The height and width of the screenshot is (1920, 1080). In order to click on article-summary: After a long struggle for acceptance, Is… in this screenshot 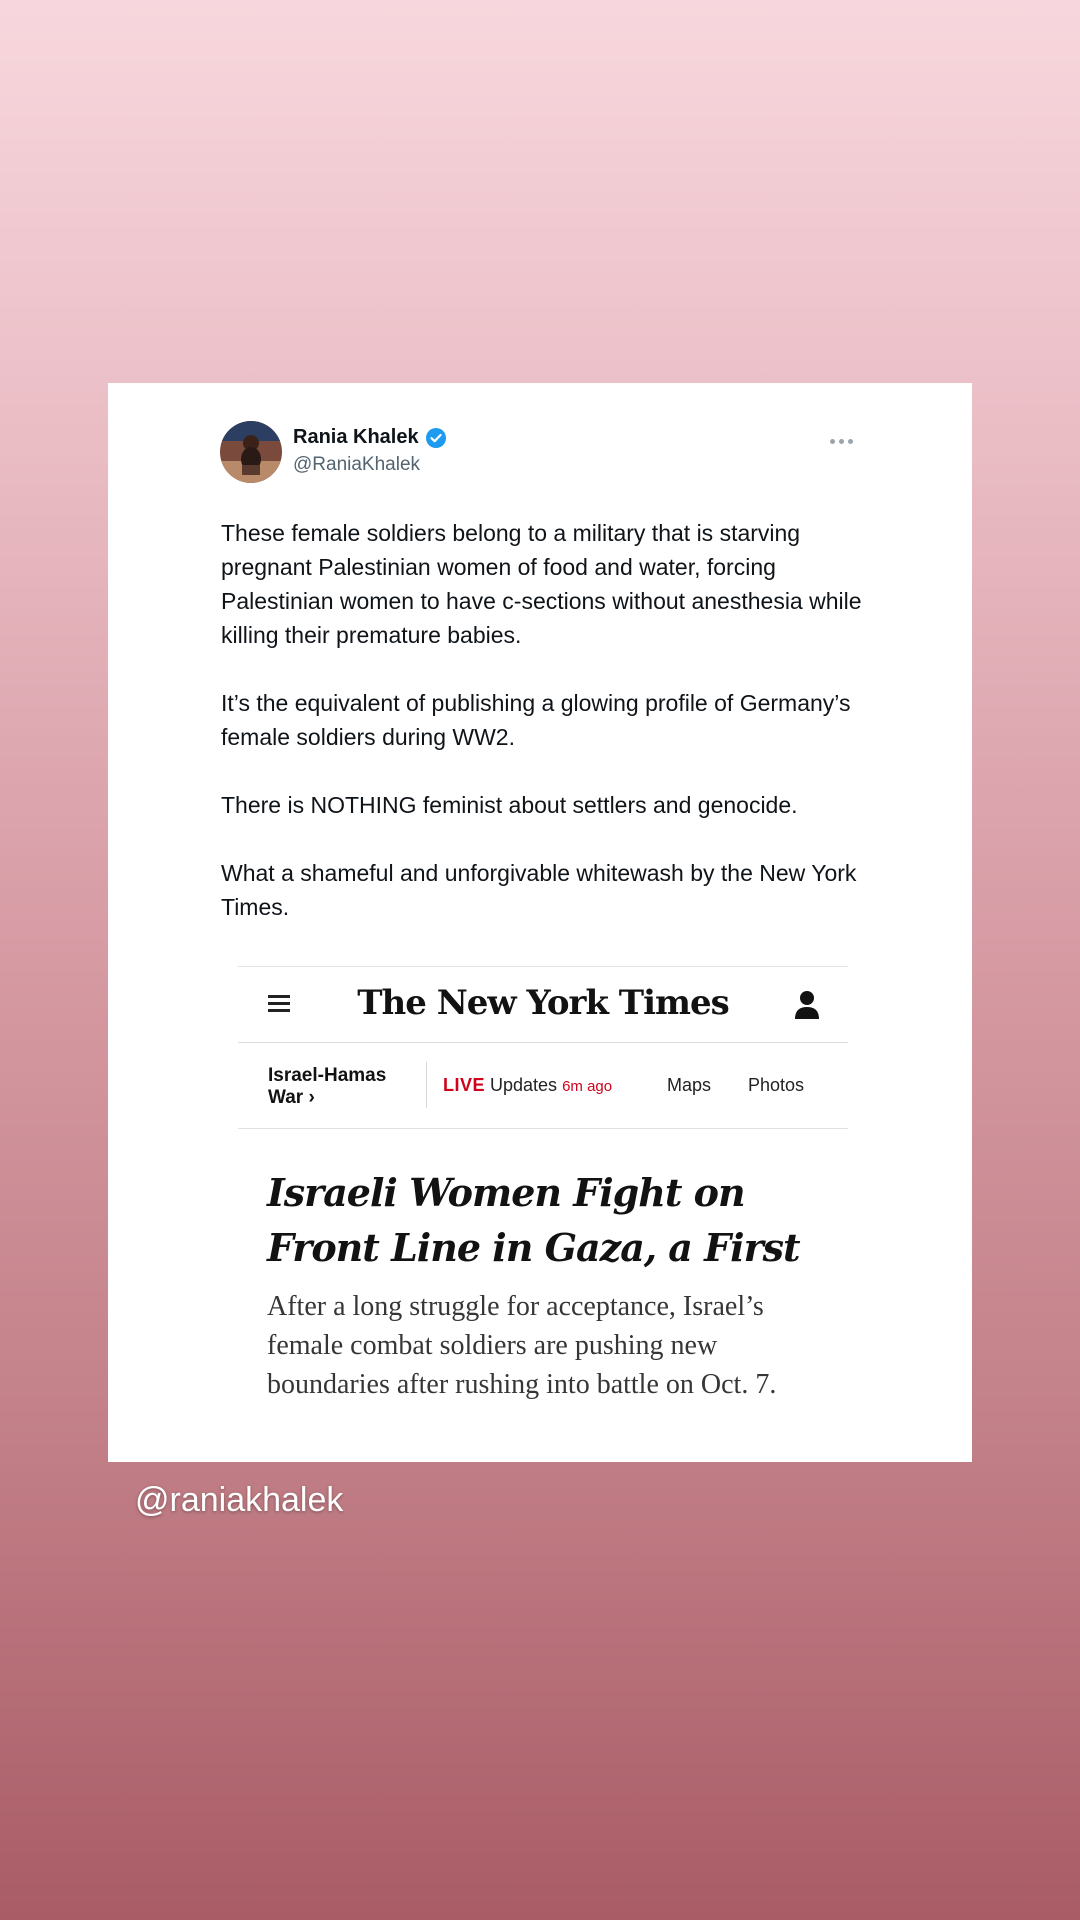, I will do `click(522, 1345)`.